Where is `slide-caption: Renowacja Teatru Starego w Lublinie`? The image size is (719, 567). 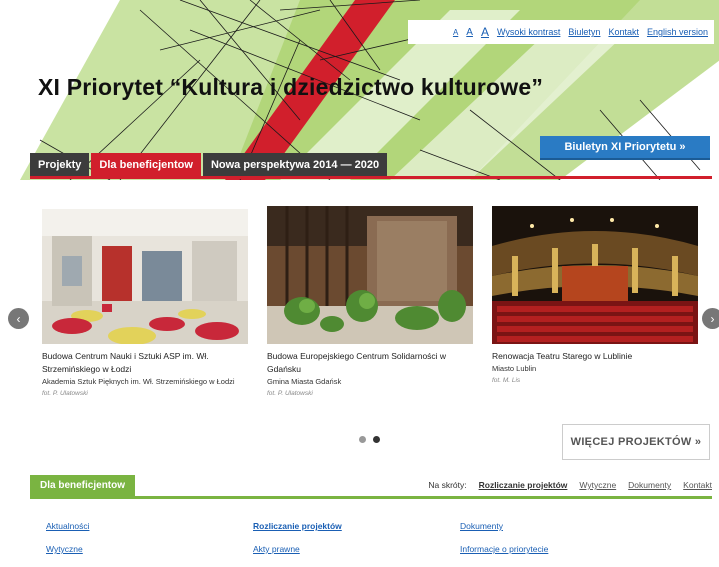 slide-caption: Renowacja Teatru Starego w Lublinie is located at coordinates (595, 356).